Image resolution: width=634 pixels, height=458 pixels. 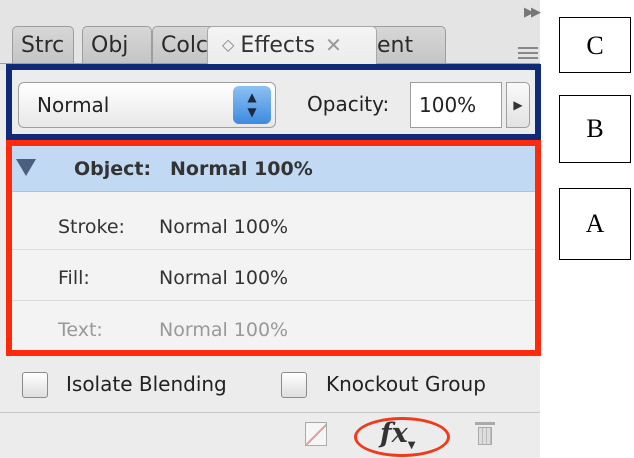 What do you see at coordinates (146, 384) in the screenshot?
I see `isolate-blending-label: Isolate Blending` at bounding box center [146, 384].